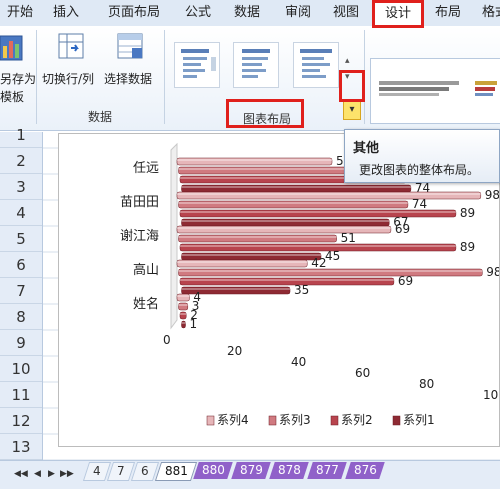 The width and height of the screenshot is (500, 489). I want to click on sheet-tab: 881, so click(176, 471).